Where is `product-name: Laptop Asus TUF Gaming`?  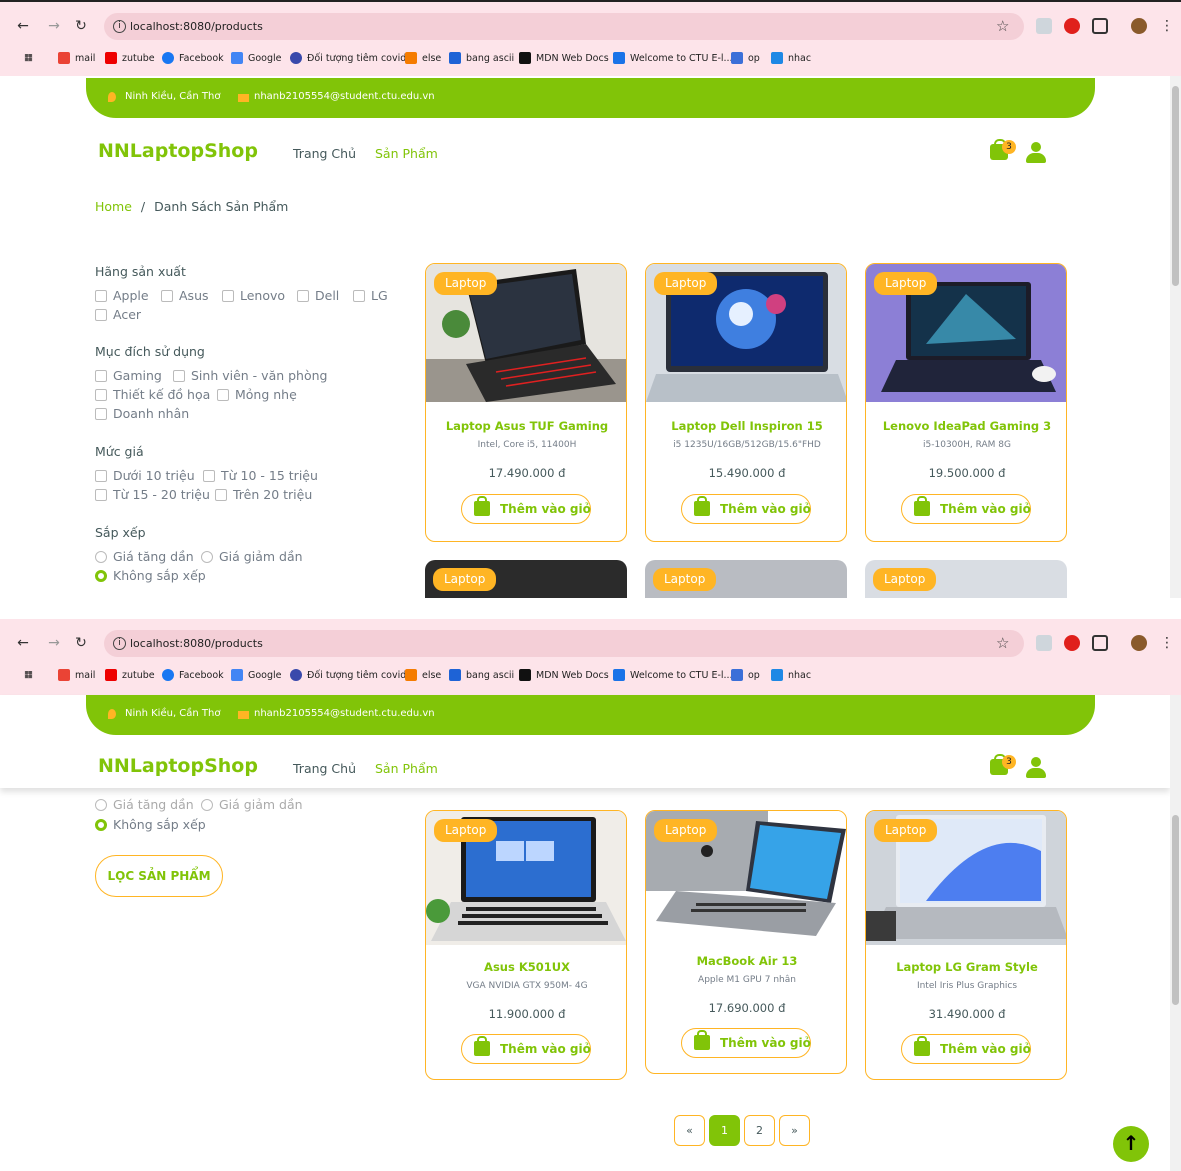 product-name: Laptop Asus TUF Gaming is located at coordinates (526, 426).